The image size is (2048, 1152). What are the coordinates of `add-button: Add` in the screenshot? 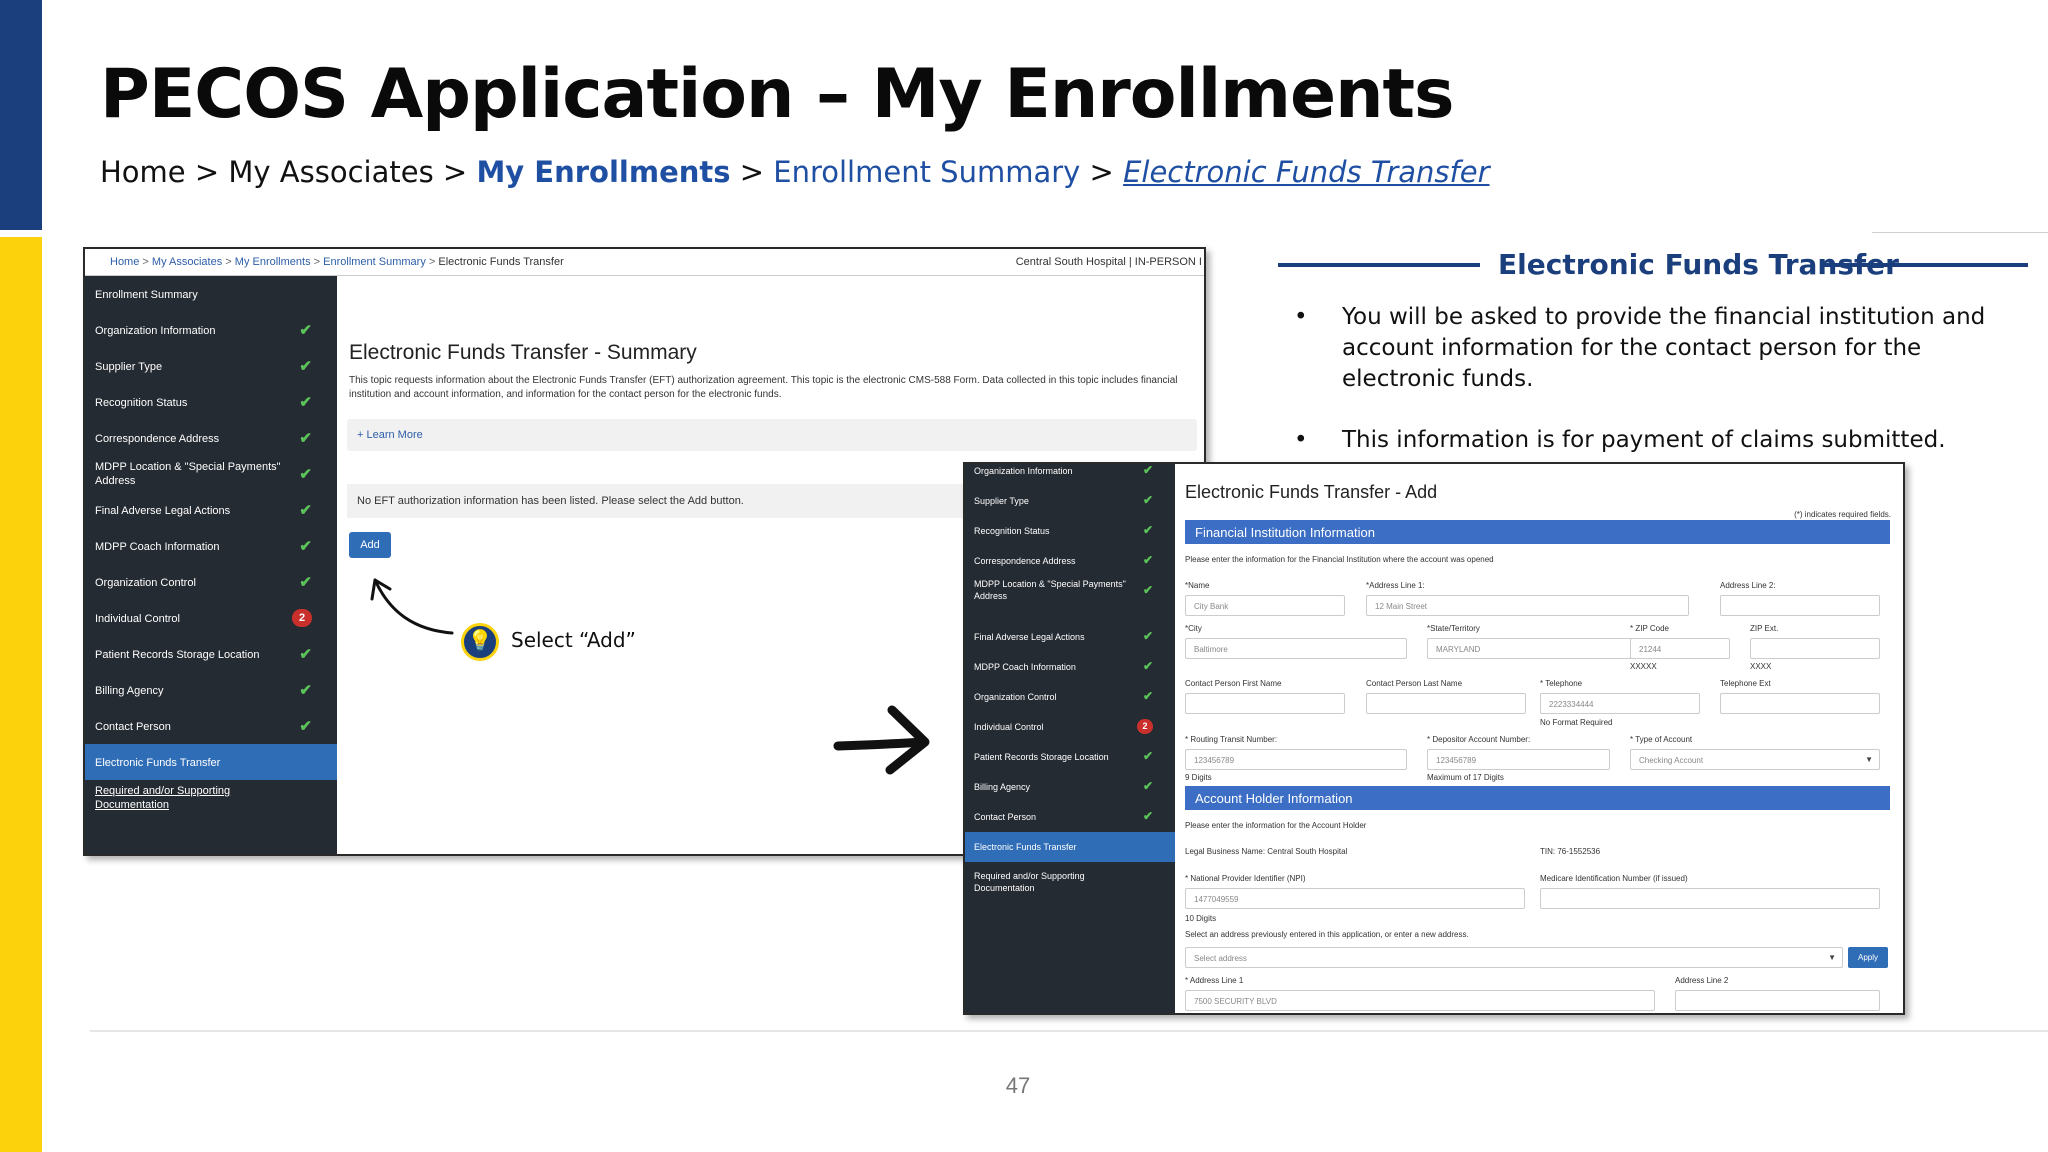 It's located at (370, 545).